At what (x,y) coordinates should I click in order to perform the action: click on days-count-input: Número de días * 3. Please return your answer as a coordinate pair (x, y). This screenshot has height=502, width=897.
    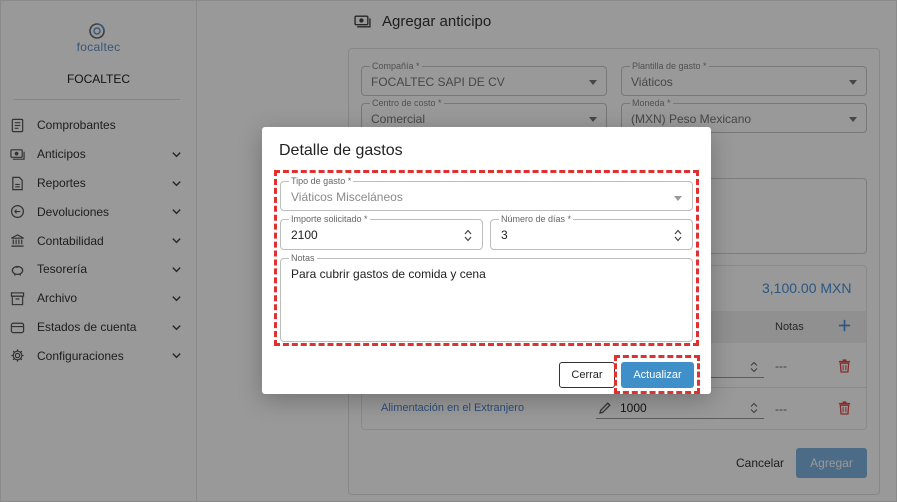
    Looking at the image, I should click on (591, 232).